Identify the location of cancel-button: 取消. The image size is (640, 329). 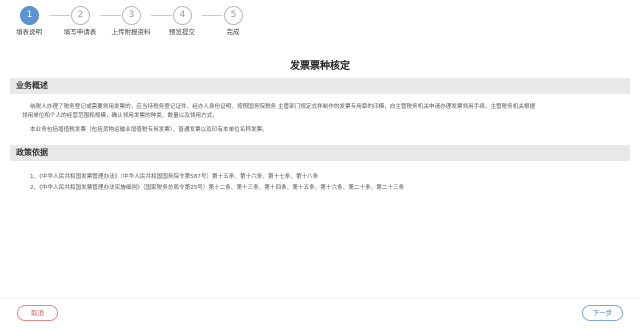
(37, 313).